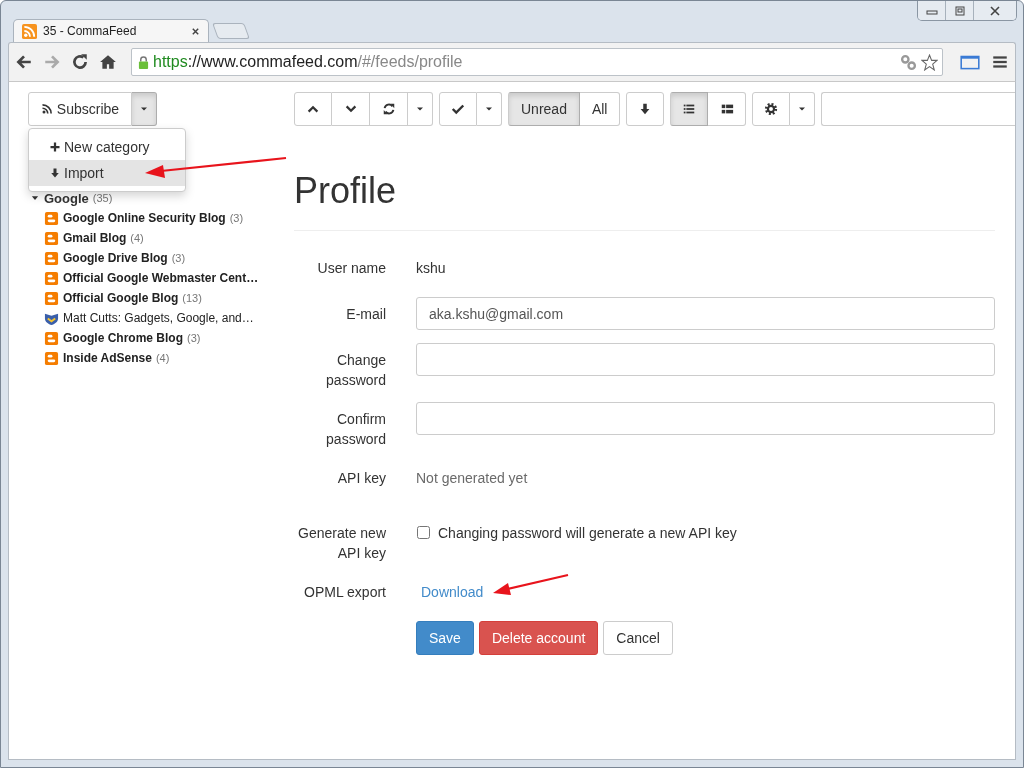 Image resolution: width=1024 pixels, height=768 pixels. What do you see at coordinates (111, 30) in the screenshot?
I see `browser-tab: 35 - CommaFeed` at bounding box center [111, 30].